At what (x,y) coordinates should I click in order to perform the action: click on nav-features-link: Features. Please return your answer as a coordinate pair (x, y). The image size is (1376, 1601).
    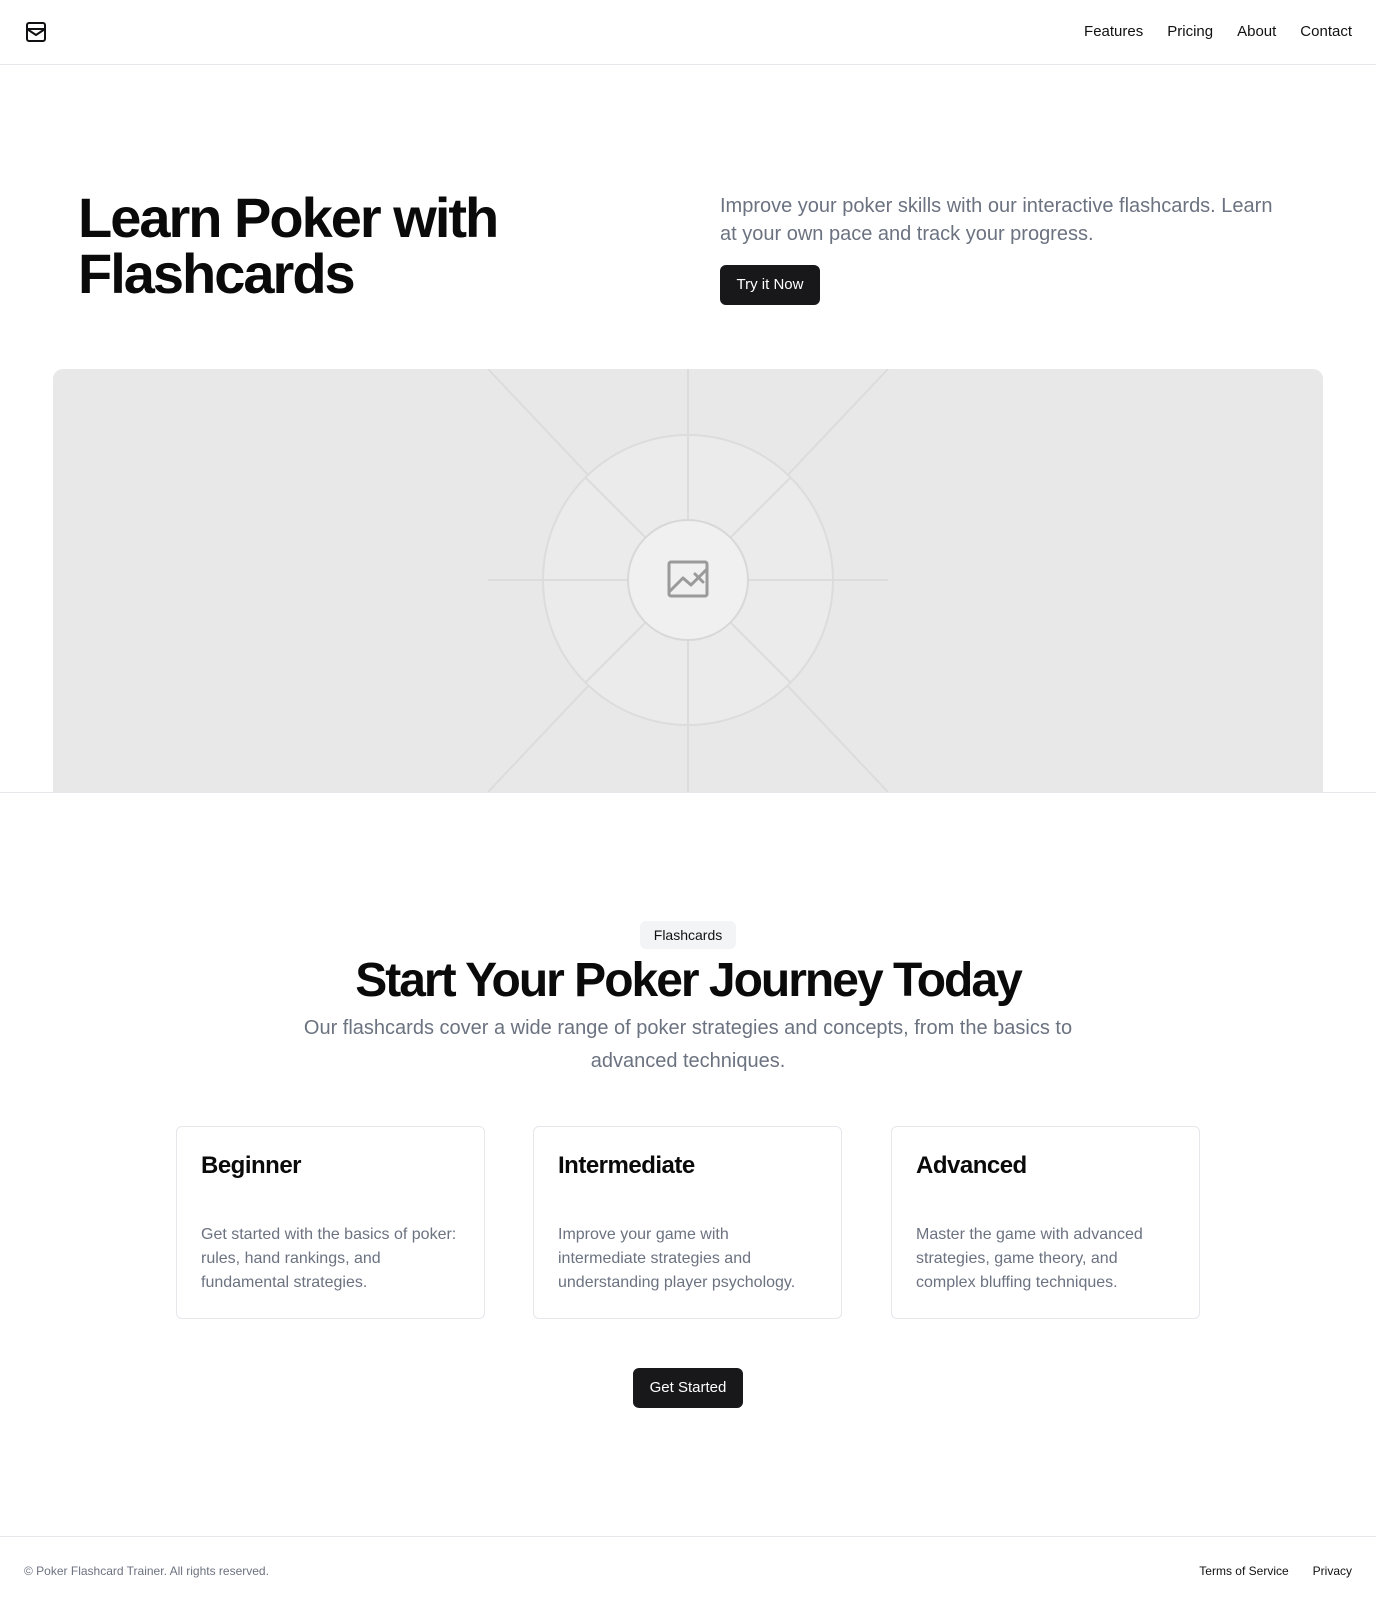
    Looking at the image, I should click on (1113, 32).